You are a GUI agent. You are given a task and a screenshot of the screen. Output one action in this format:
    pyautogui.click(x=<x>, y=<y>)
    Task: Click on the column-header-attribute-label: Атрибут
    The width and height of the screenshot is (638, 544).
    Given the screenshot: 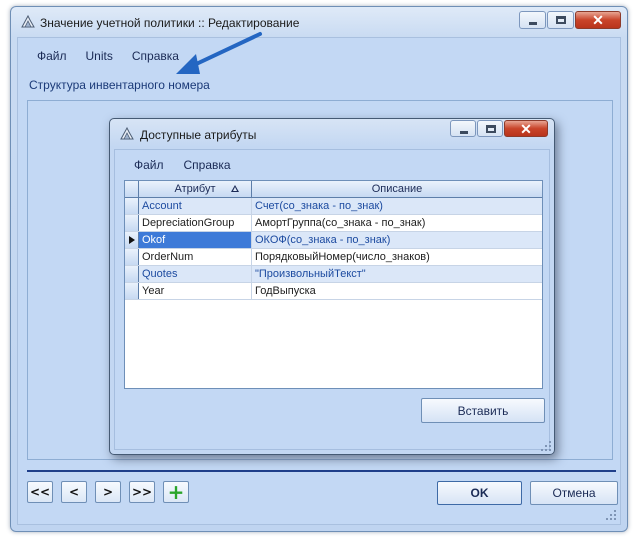 What is the action you would take?
    pyautogui.click(x=195, y=189)
    